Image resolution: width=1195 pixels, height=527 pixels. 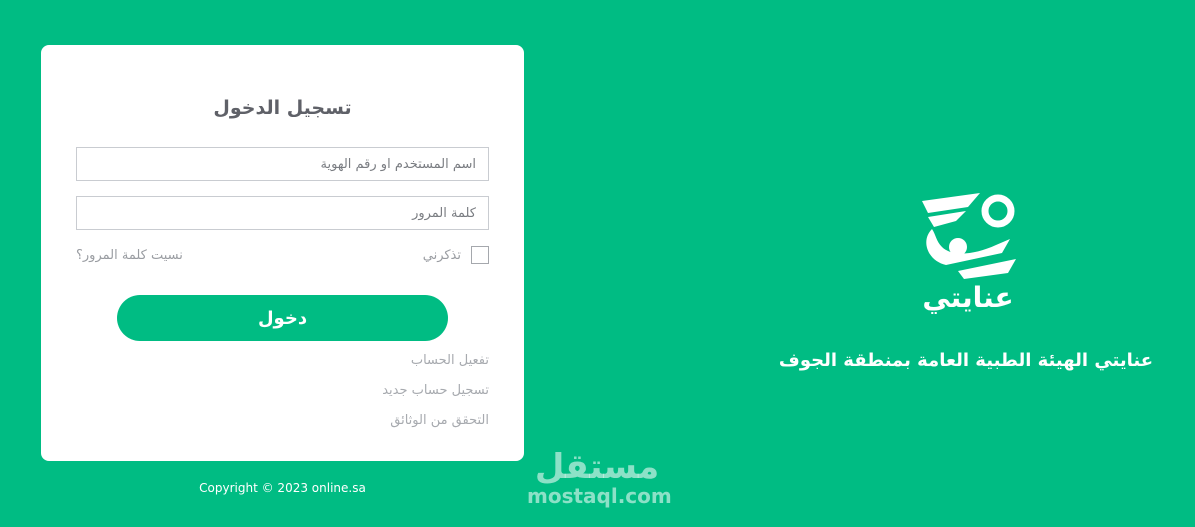 What do you see at coordinates (450, 360) in the screenshot?
I see `activate-account-link: تفعيل الحساب` at bounding box center [450, 360].